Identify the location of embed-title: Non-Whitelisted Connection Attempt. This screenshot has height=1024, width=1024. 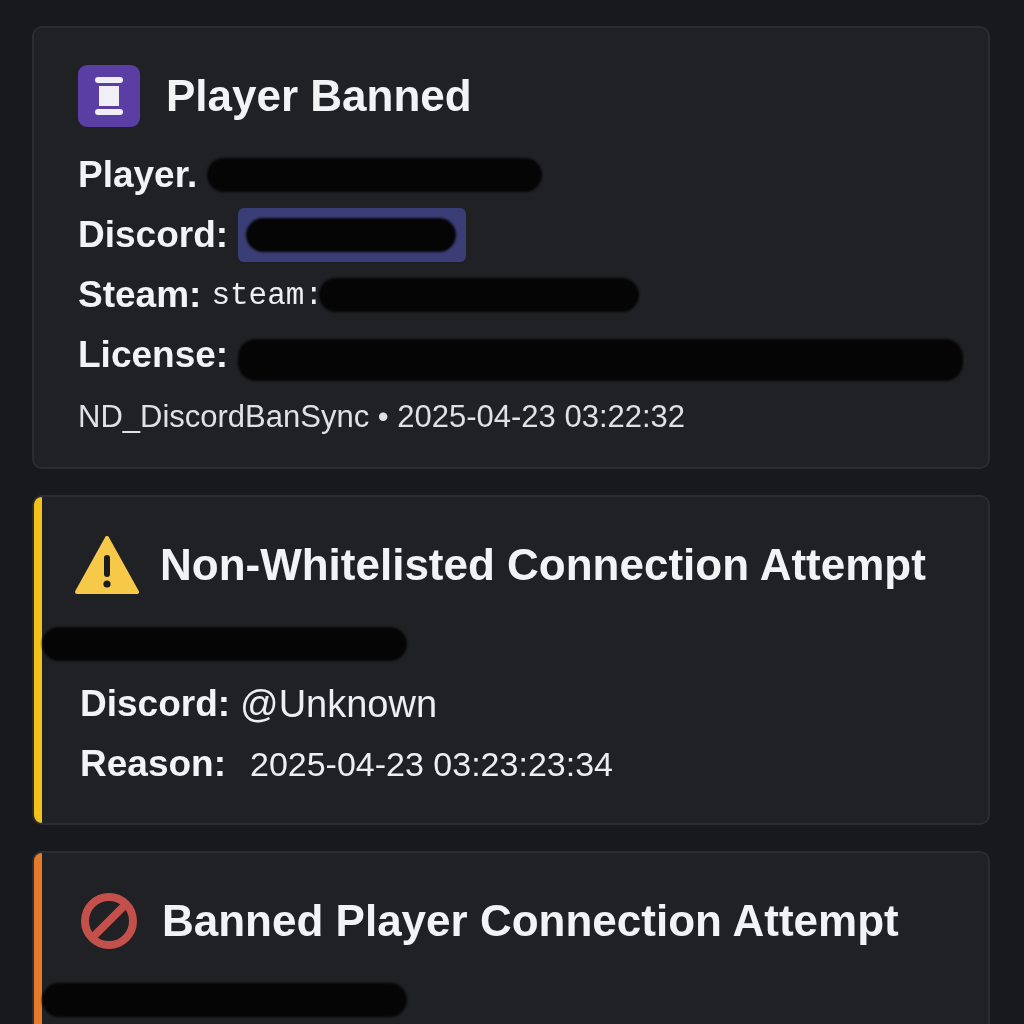
(543, 565).